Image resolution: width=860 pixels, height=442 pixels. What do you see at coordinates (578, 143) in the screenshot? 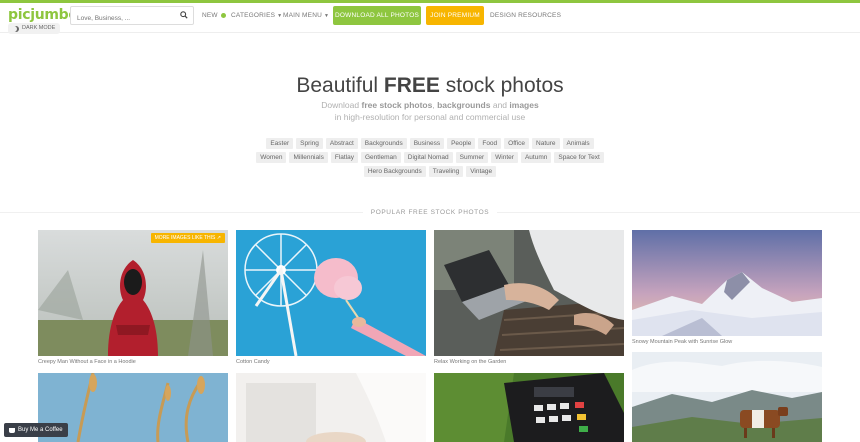
I see `tag-animals: Animals` at bounding box center [578, 143].